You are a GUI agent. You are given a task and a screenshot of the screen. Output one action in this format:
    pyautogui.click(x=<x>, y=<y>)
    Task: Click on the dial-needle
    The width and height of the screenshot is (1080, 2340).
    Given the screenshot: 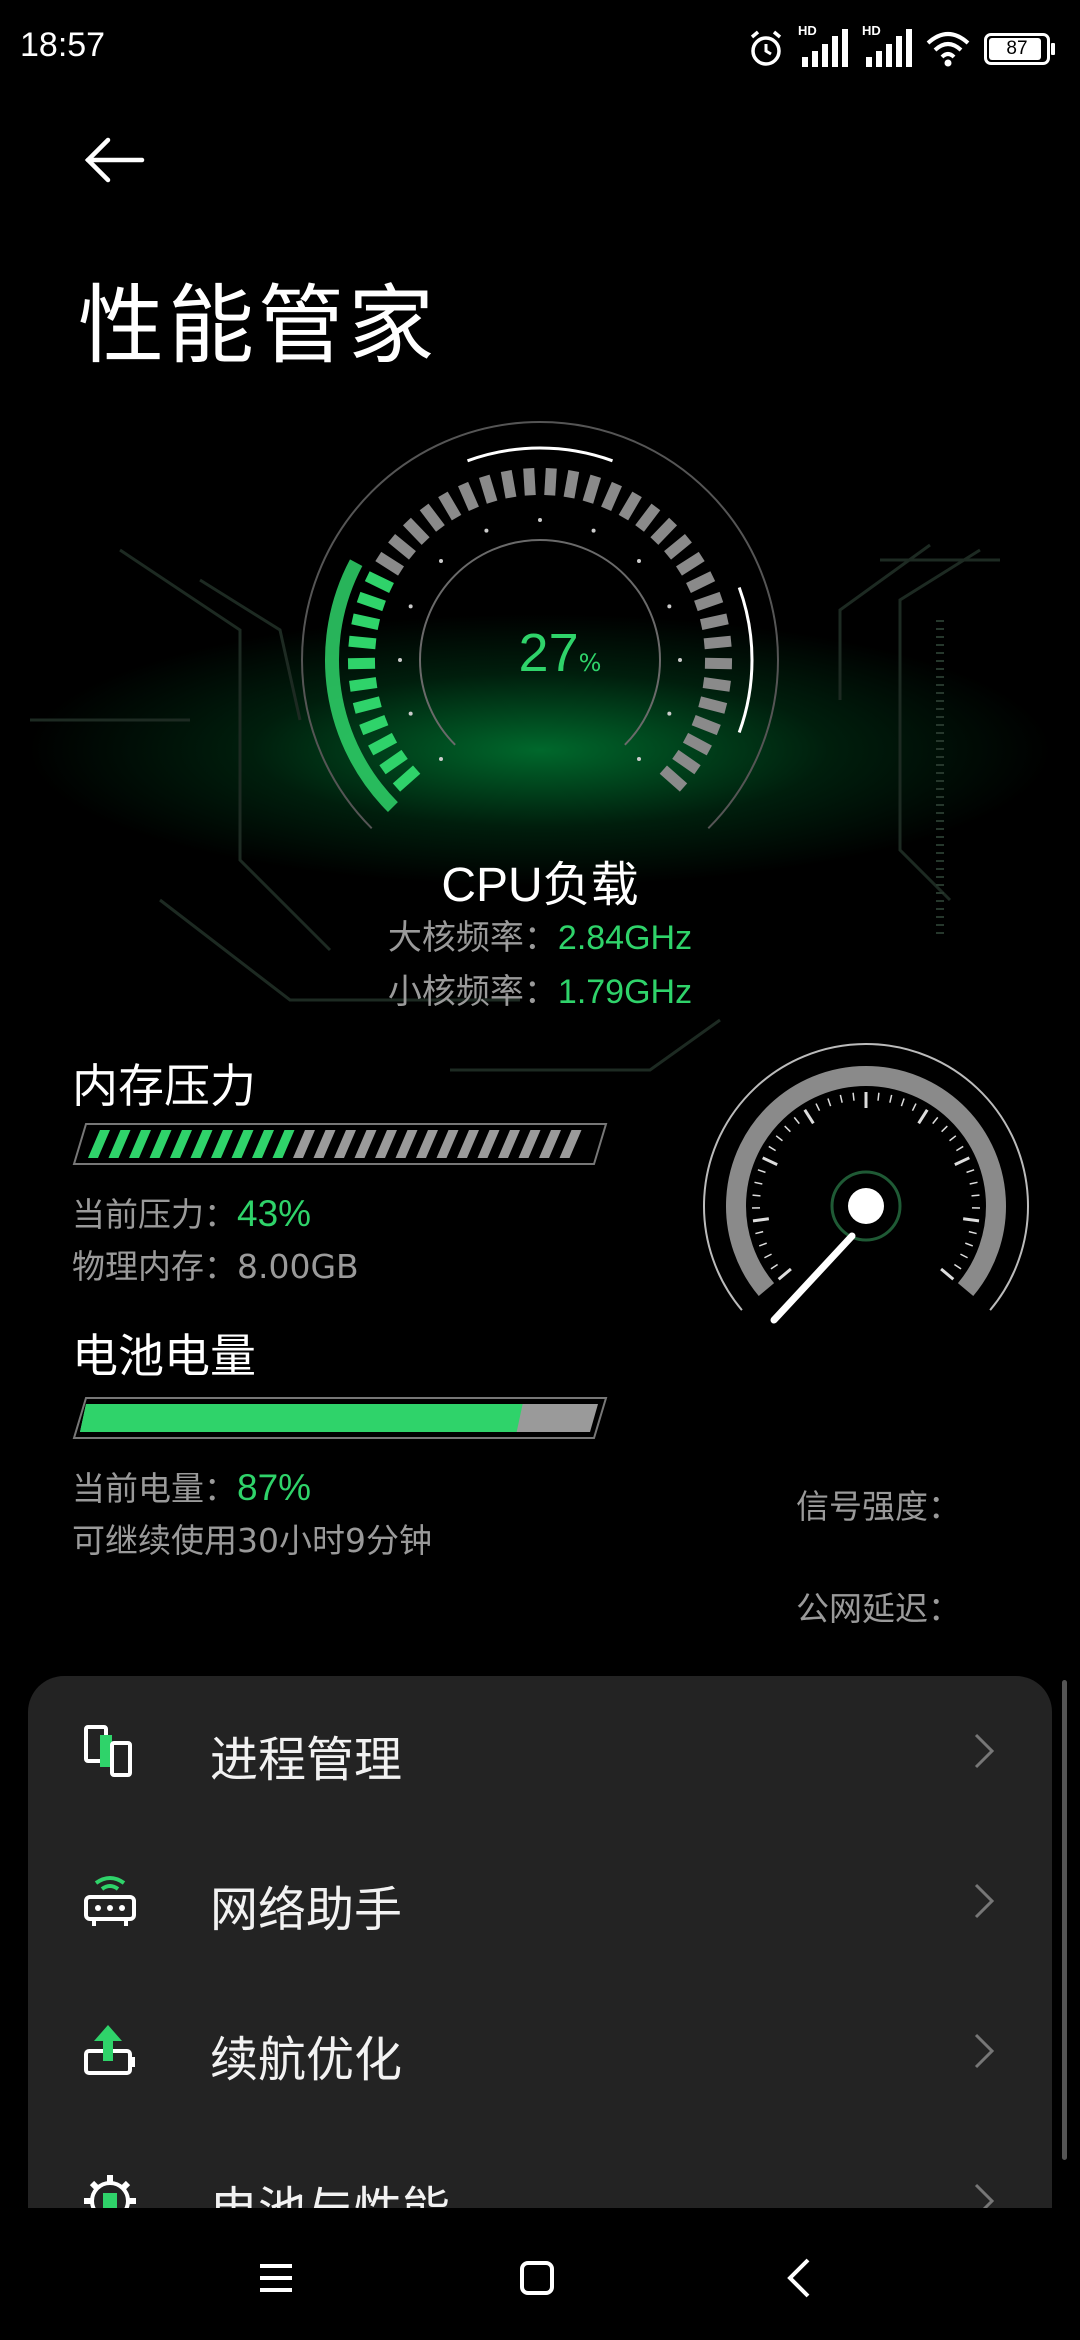 What is the action you would take?
    pyautogui.click(x=813, y=1278)
    